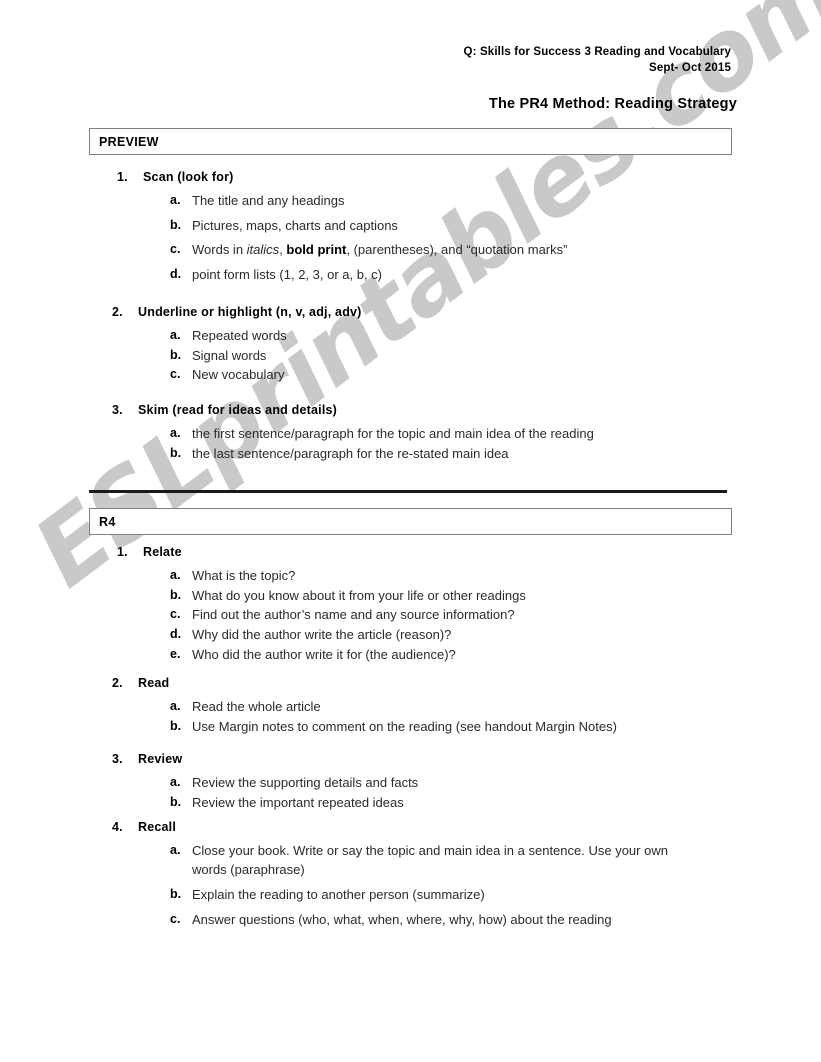  I want to click on numbered-heading: 1. Scan (look for), so click(410, 180).